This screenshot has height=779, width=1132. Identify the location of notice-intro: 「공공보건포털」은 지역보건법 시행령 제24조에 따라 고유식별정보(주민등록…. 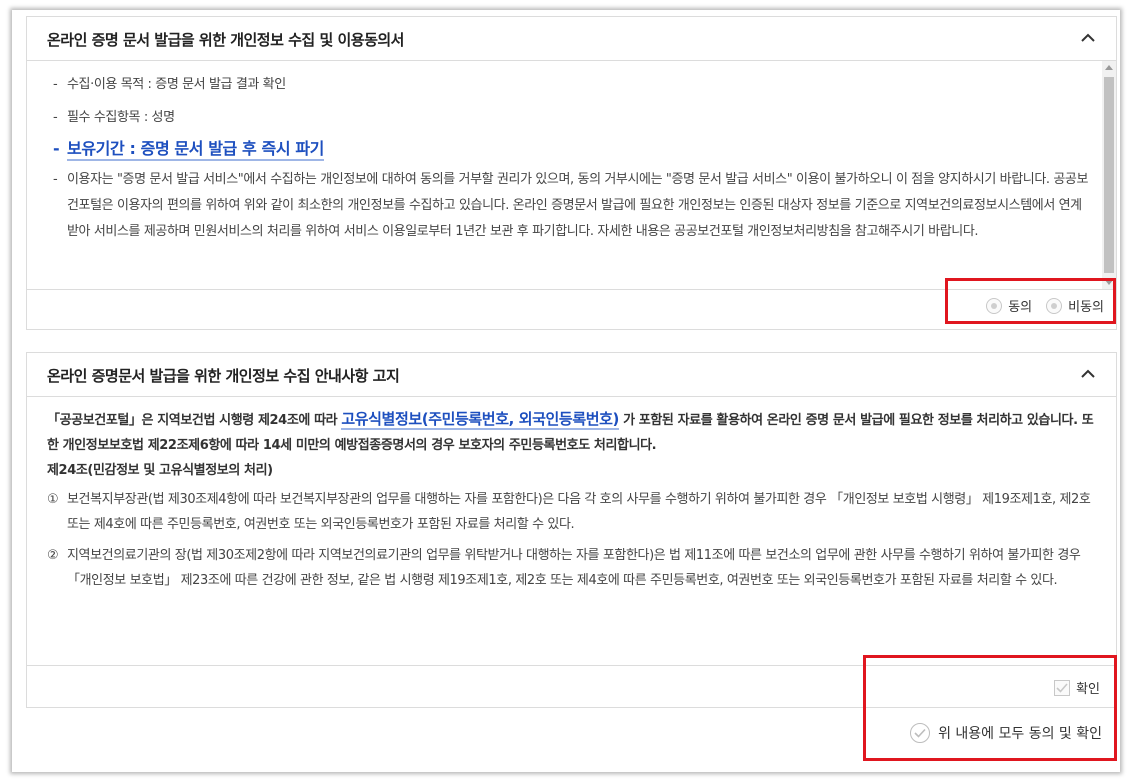
(572, 432).